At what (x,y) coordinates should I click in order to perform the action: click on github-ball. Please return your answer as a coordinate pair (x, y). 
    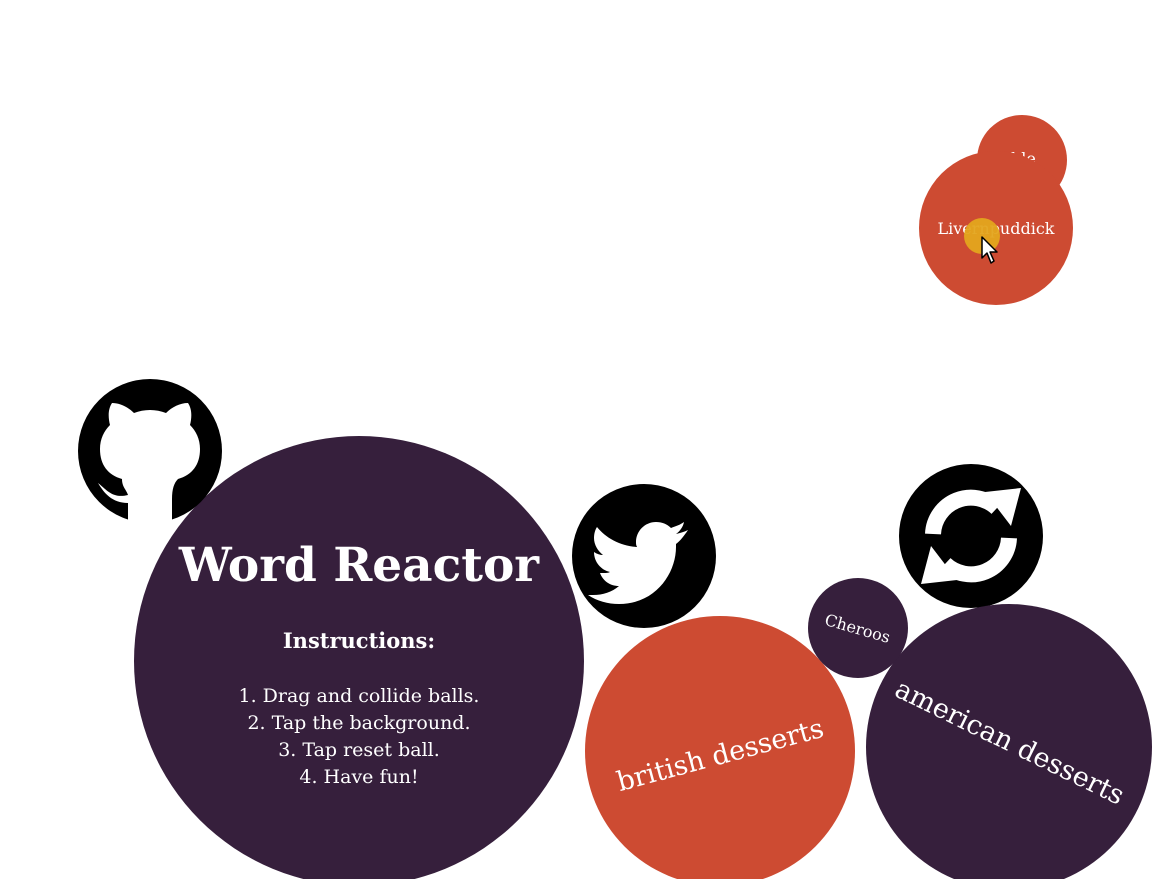
    Looking at the image, I should click on (150, 451).